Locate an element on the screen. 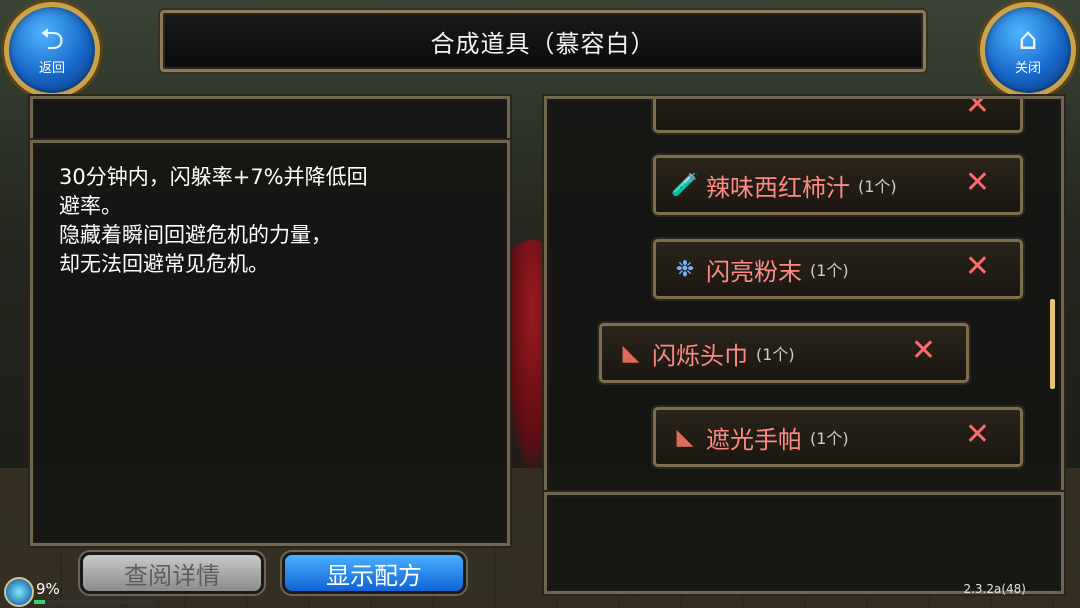 This screenshot has width=1080, height=608. description-line: 30分钟内，闪躲率+7%并降低回 is located at coordinates (213, 177).